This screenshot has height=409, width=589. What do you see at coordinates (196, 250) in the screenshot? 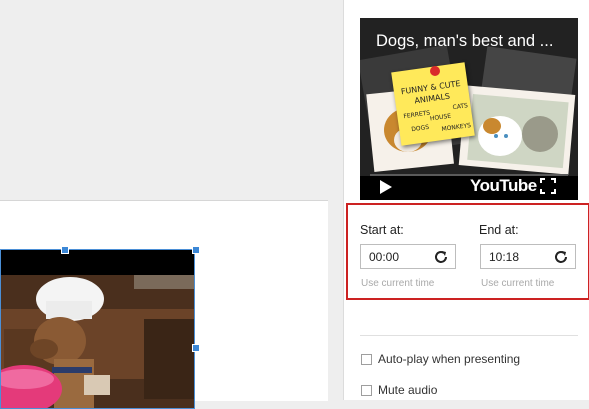
I see `resize-handle-top-right` at bounding box center [196, 250].